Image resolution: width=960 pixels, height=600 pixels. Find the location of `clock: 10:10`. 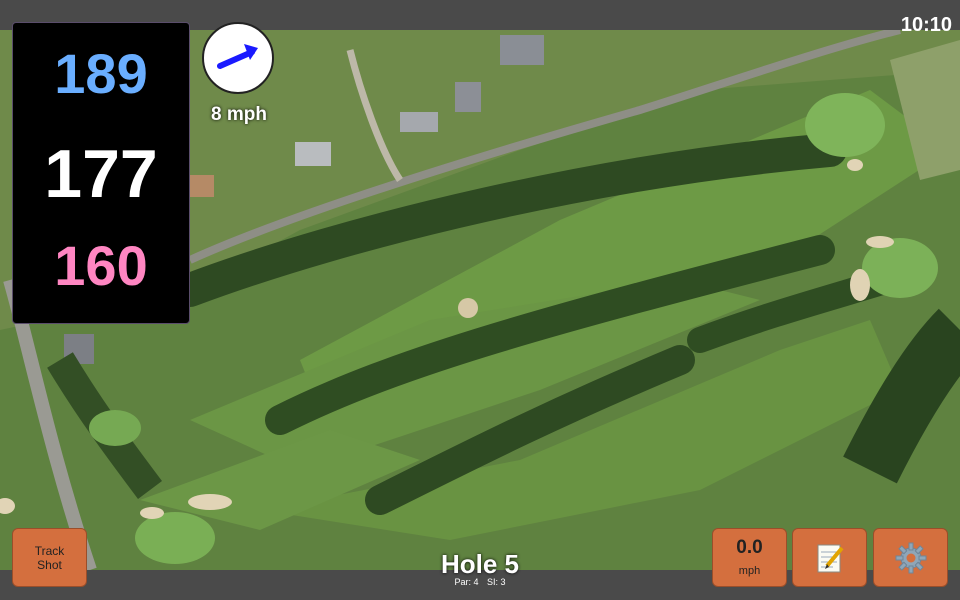

clock: 10:10 is located at coordinates (926, 25).